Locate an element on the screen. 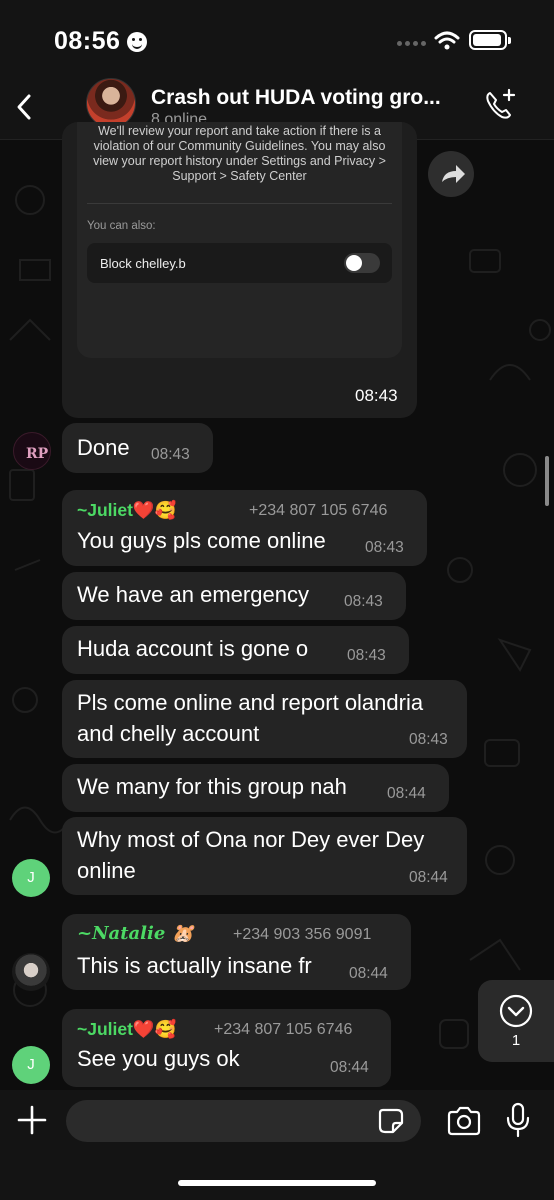 This screenshot has width=554, height=1200. plus-icon is located at coordinates (32, 1120).